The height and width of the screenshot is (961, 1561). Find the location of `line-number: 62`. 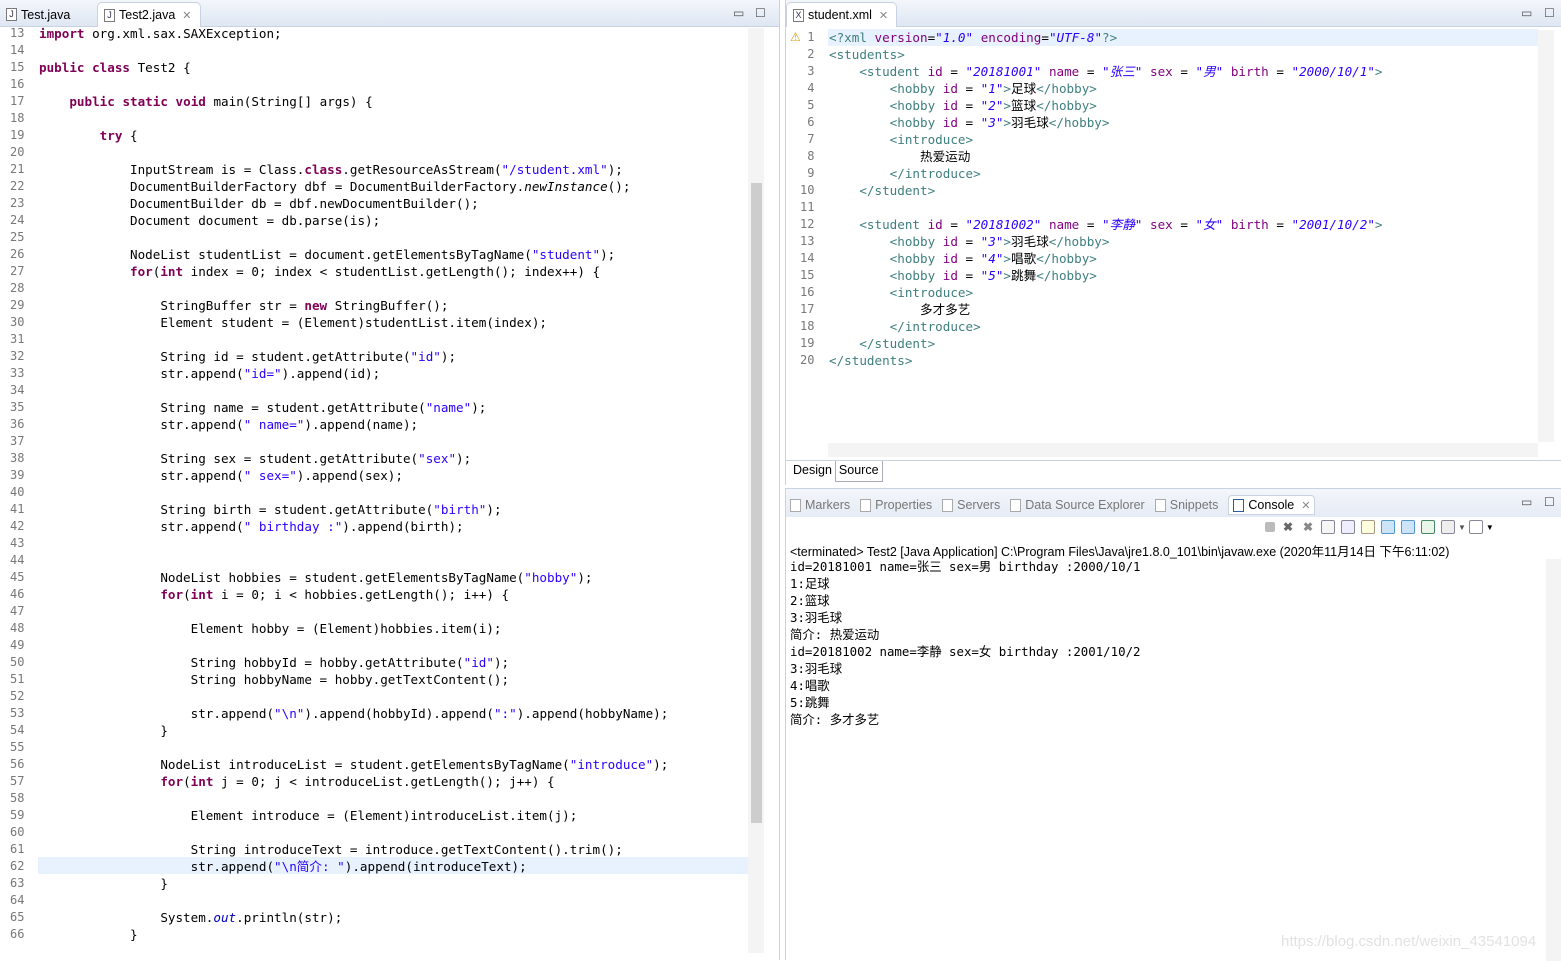

line-number: 62 is located at coordinates (17, 866).